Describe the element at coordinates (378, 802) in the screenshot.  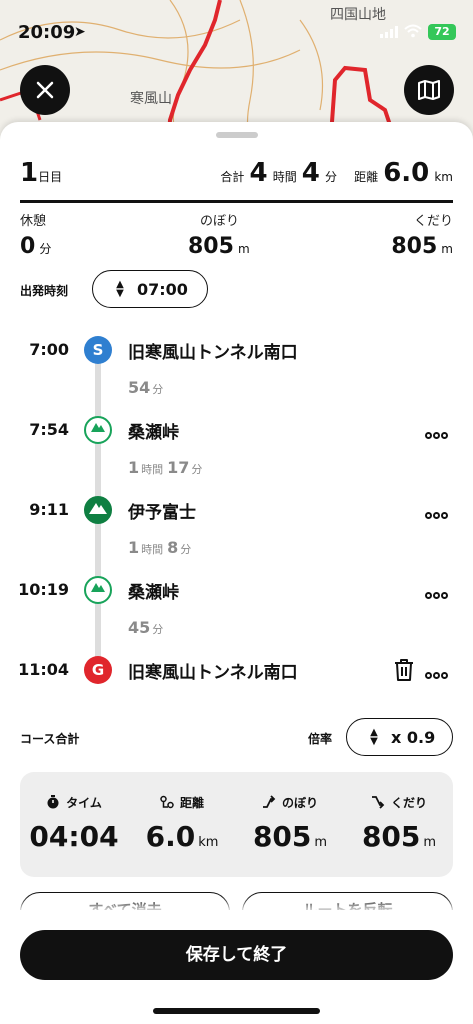
I see `descent-arrow-icon` at that location.